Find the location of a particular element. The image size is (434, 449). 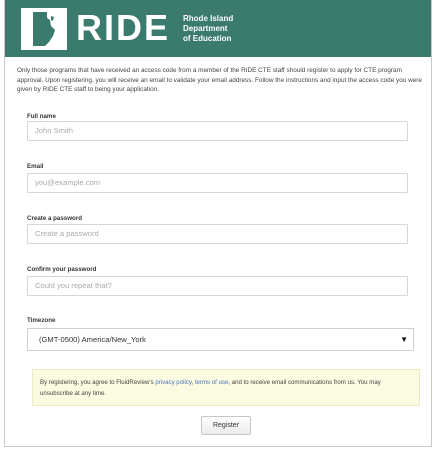

logo-subtitle-line: Rhode Island is located at coordinates (208, 18).